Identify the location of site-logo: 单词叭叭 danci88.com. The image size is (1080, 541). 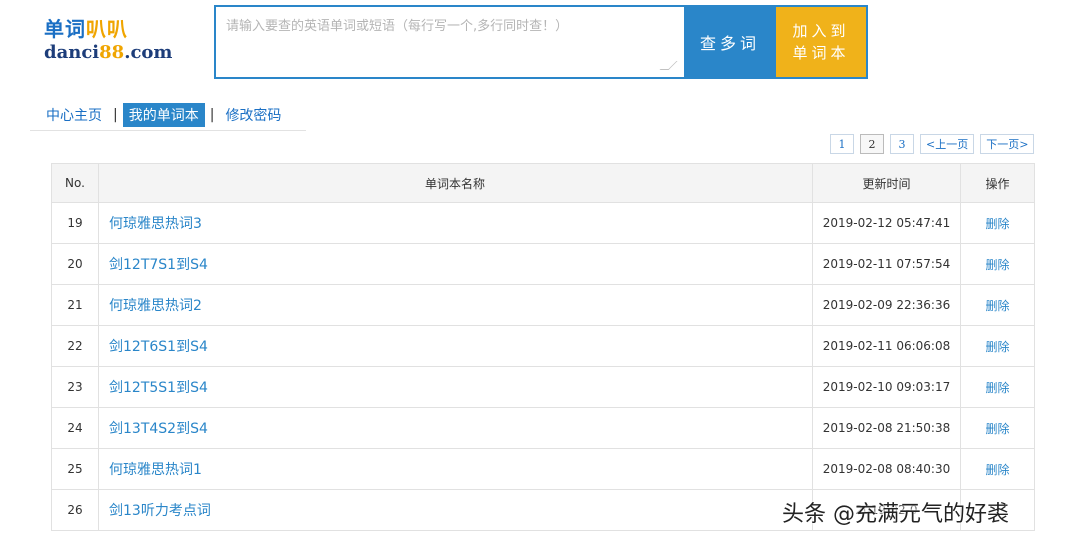
(108, 41).